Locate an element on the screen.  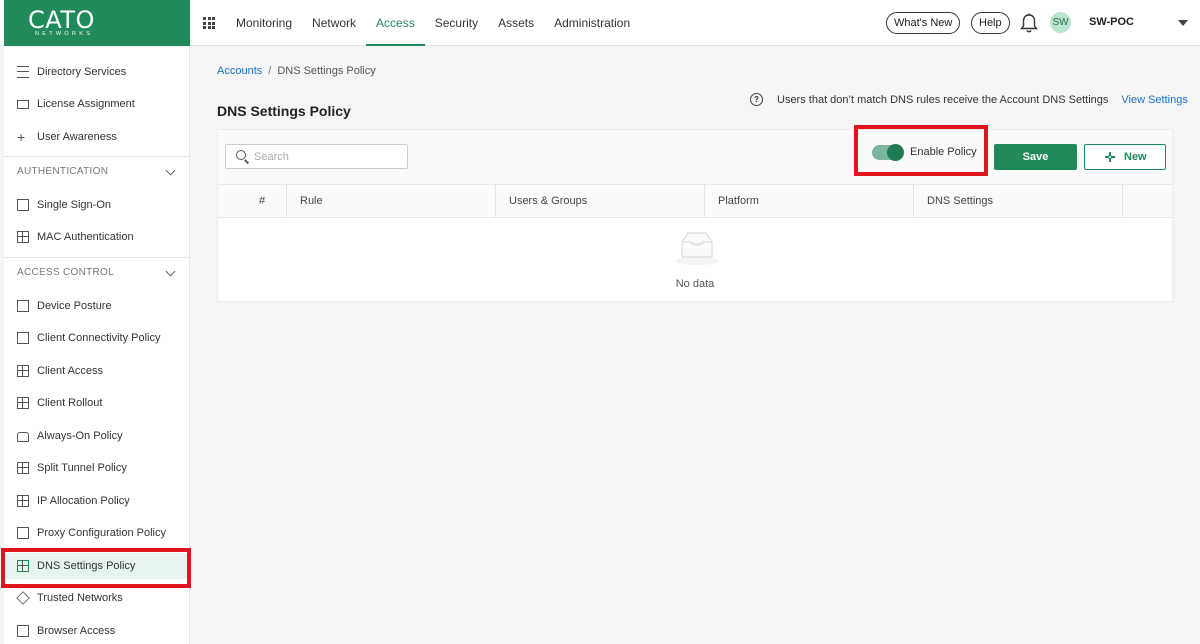
split-tunnel-icon is located at coordinates (23, 468).